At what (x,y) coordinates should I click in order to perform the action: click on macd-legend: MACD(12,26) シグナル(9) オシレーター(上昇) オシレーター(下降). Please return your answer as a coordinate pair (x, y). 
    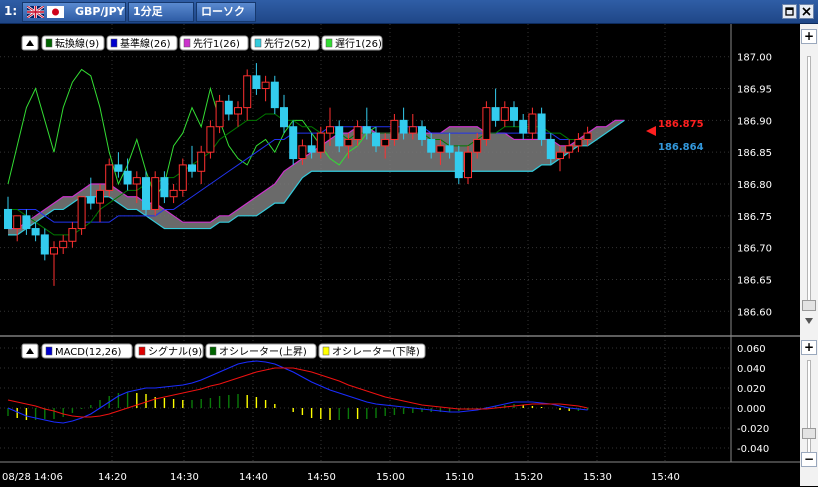
    Looking at the image, I should click on (223, 351).